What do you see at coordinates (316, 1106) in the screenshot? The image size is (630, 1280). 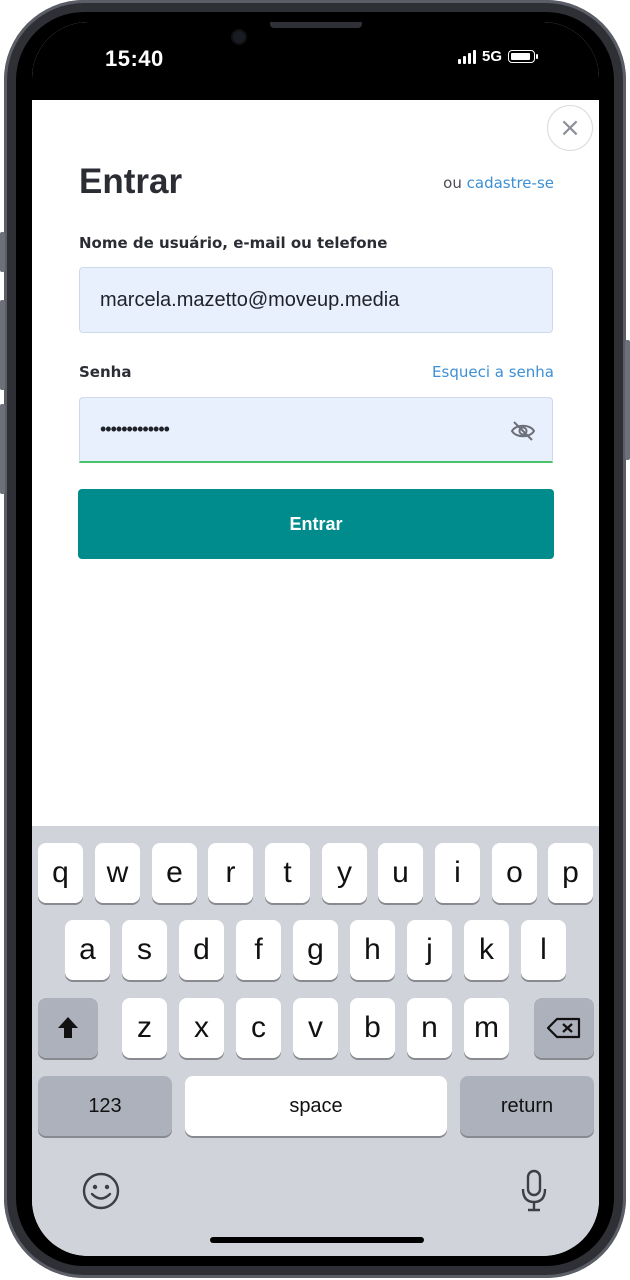 I see `space-key: space` at bounding box center [316, 1106].